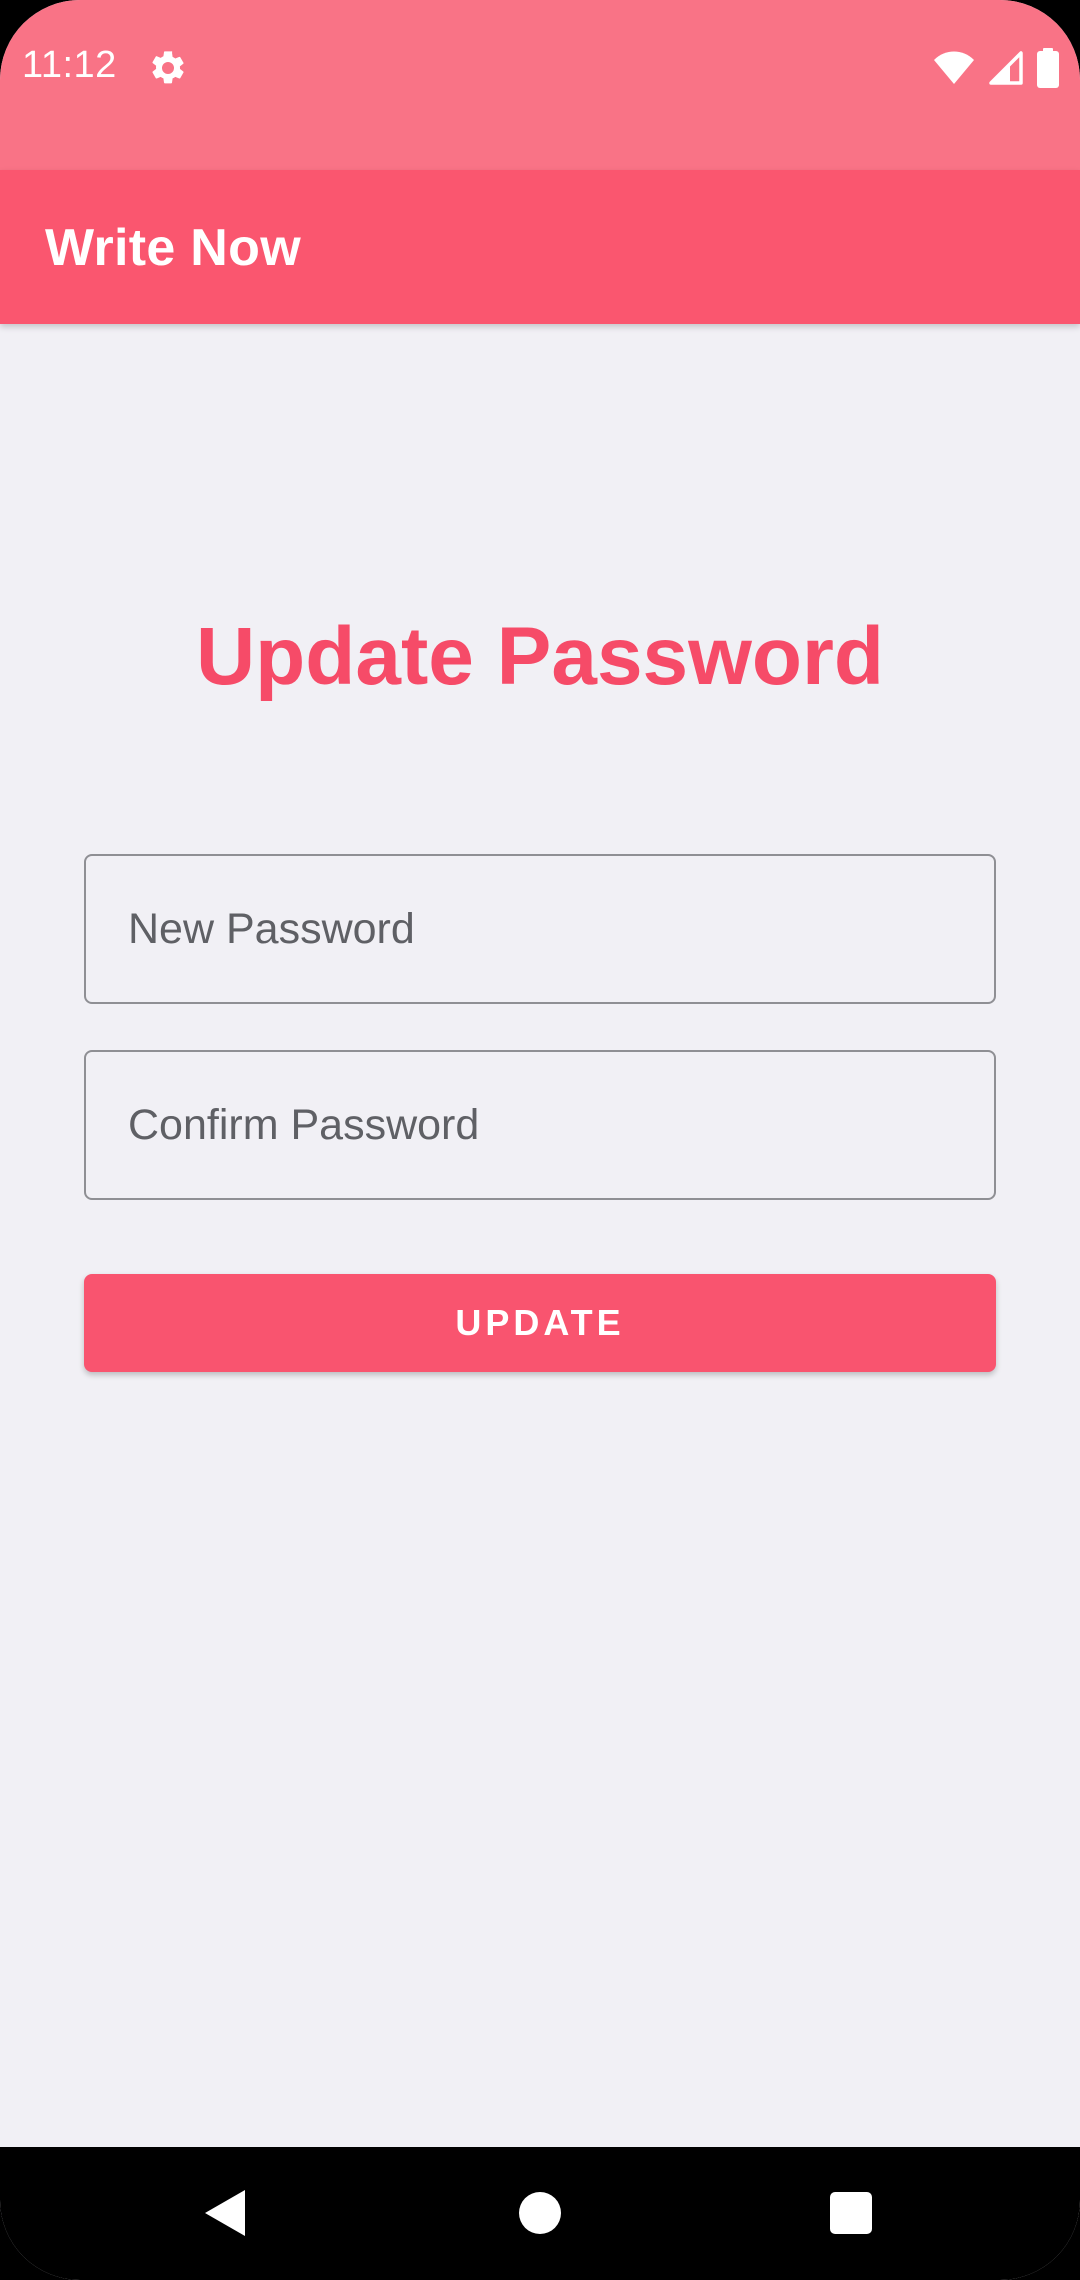 This screenshot has height=2280, width=1080. What do you see at coordinates (540, 1323) in the screenshot?
I see `update-button: UPDATE` at bounding box center [540, 1323].